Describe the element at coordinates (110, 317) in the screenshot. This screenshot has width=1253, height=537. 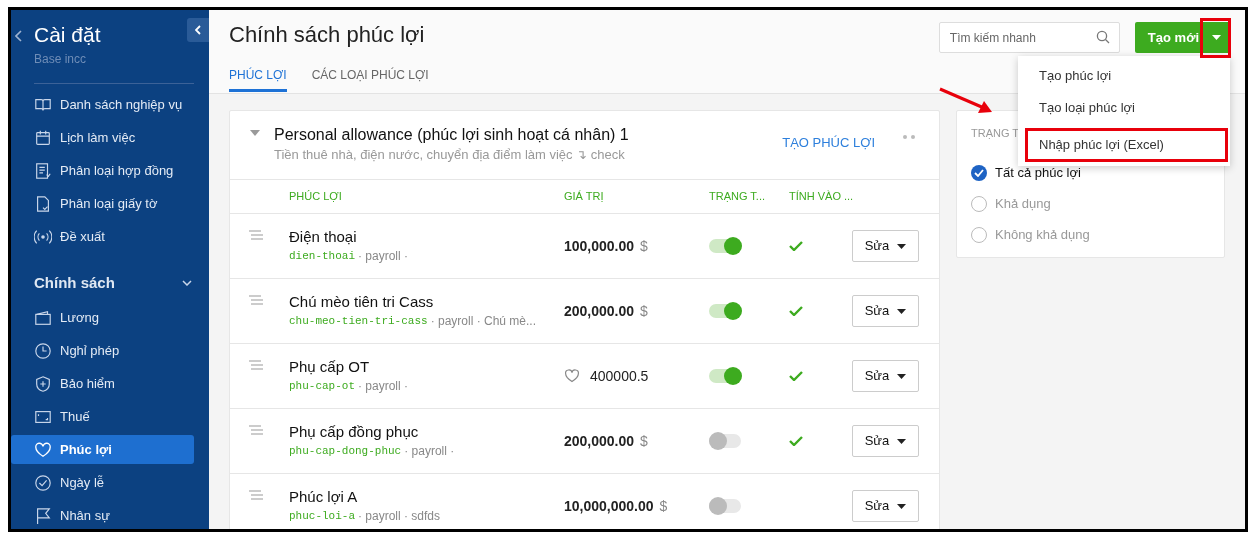
I see `sidebar-item: Lương` at that location.